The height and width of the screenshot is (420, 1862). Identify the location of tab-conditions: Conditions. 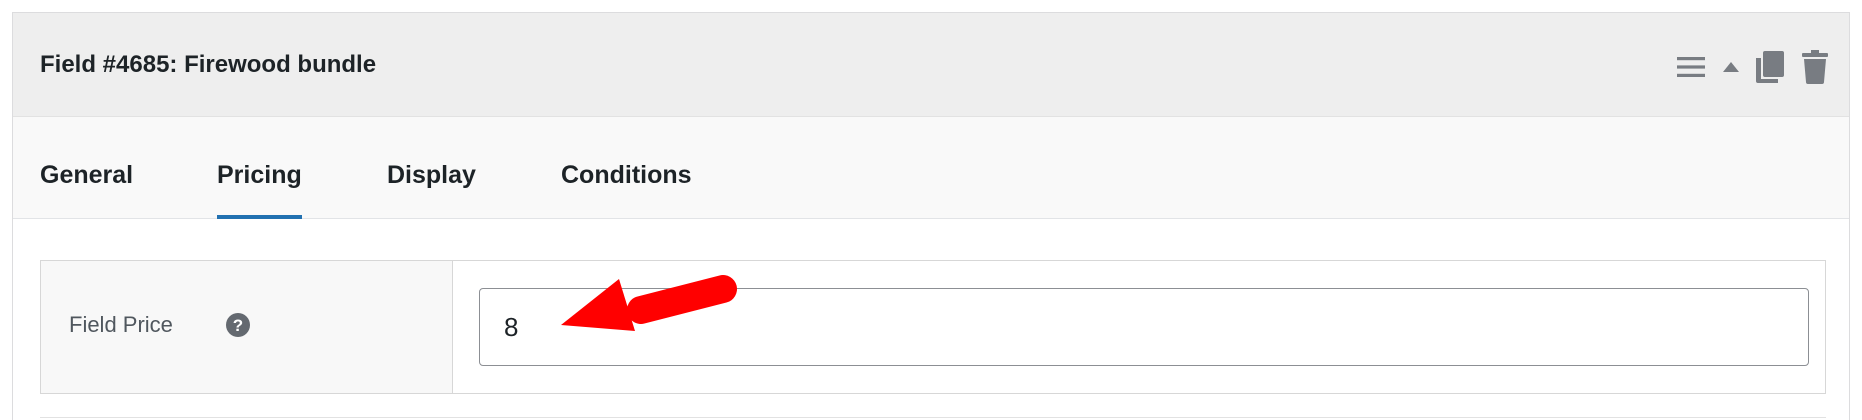
(626, 168).